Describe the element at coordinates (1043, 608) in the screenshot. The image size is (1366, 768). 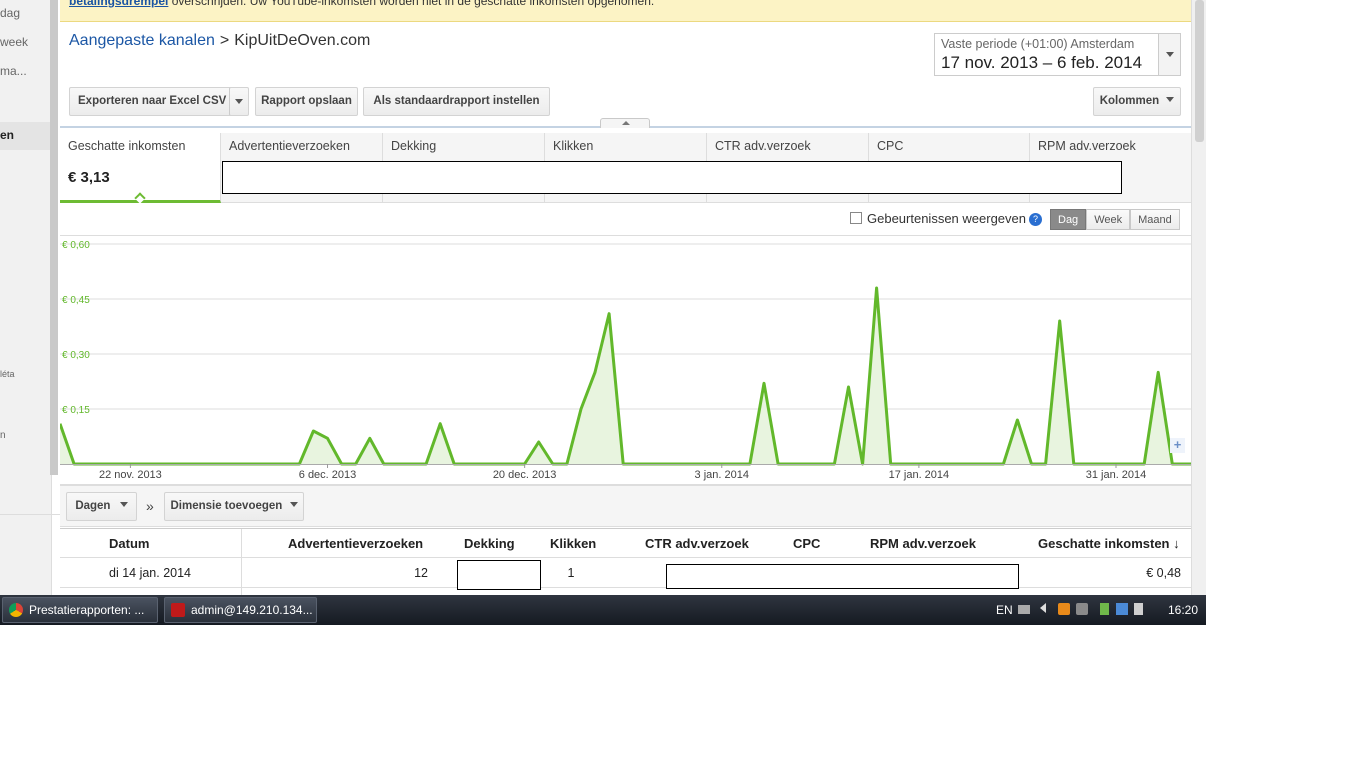
I see `show-hidden-icons-icon` at that location.